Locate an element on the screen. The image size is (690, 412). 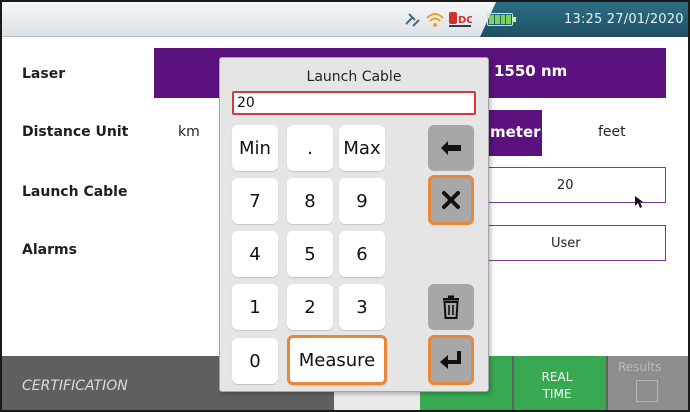
svg-text: DC is located at coordinates (465, 20).